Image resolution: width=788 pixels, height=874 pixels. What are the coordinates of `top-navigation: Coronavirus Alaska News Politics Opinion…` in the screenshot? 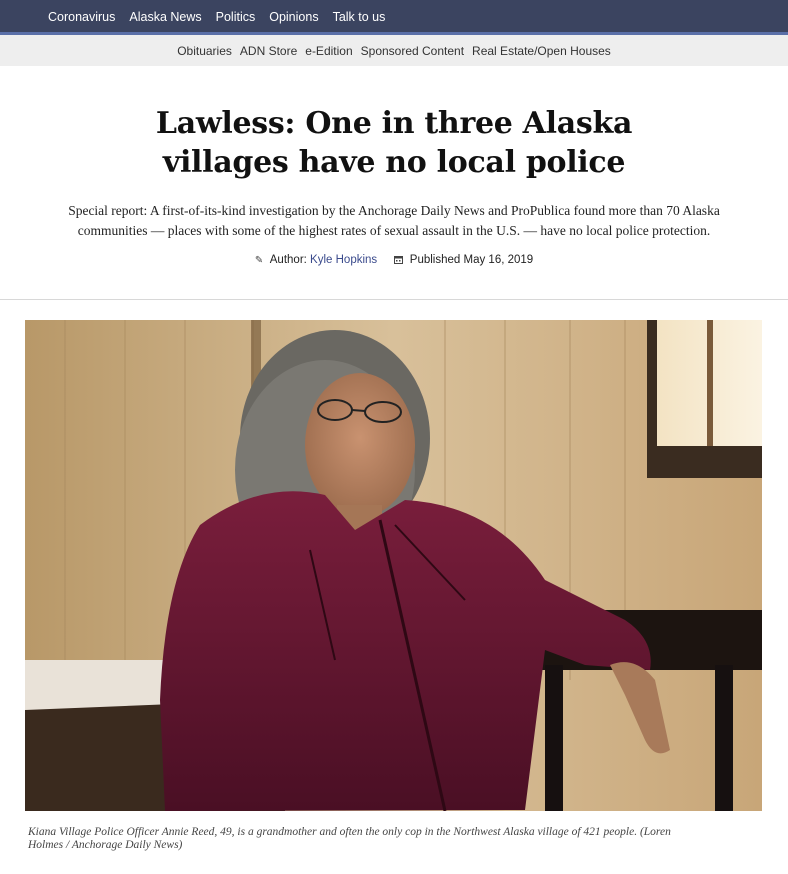 It's located at (394, 16).